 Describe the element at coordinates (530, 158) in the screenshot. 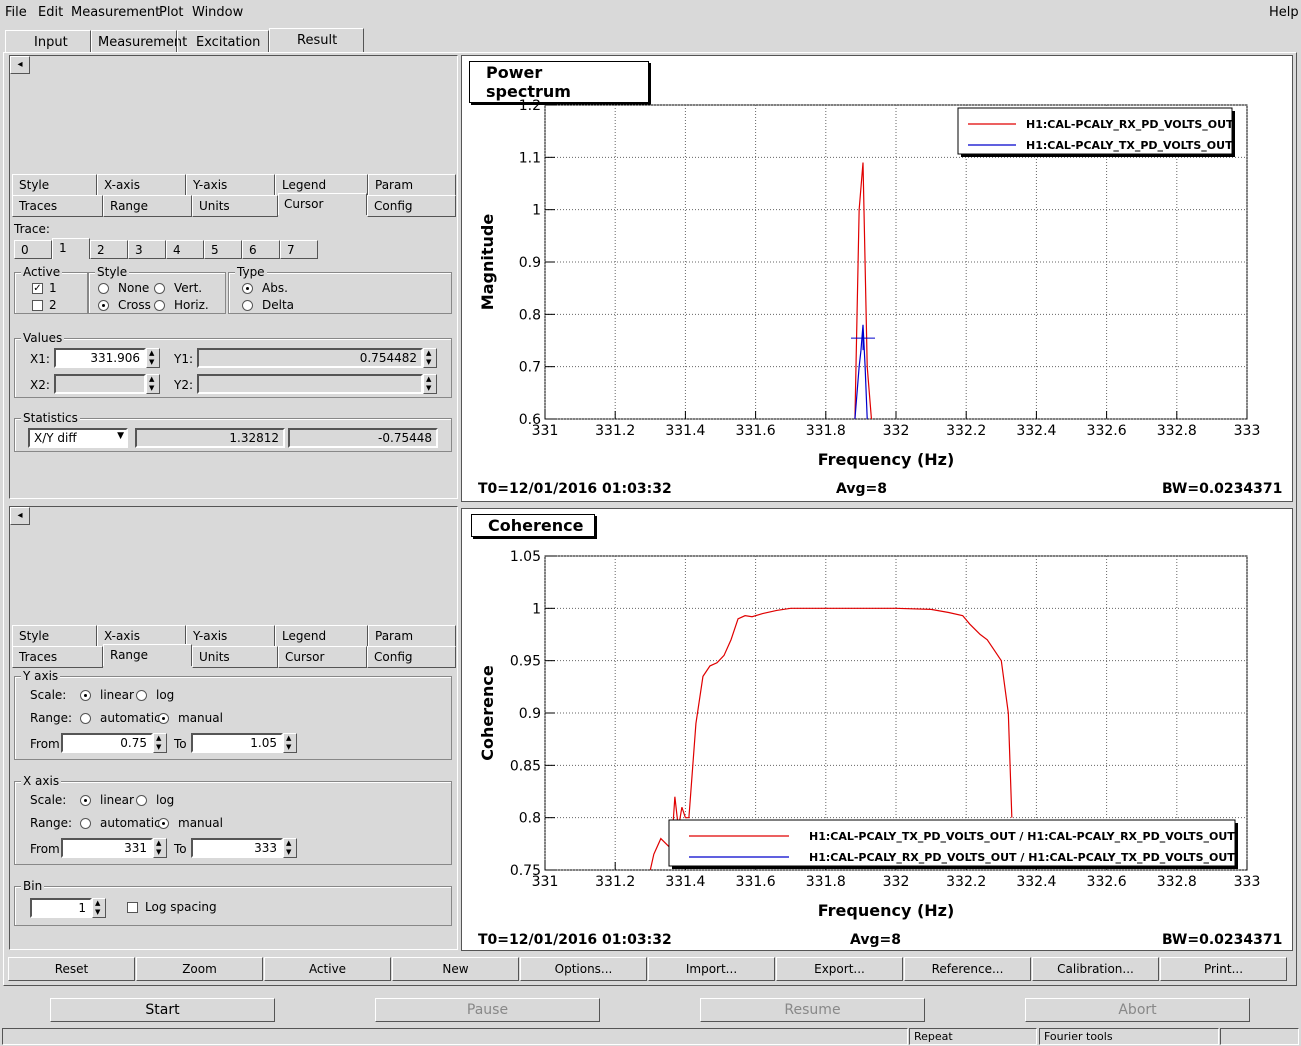

I see `y-tick-label-1-5: 1.1` at that location.